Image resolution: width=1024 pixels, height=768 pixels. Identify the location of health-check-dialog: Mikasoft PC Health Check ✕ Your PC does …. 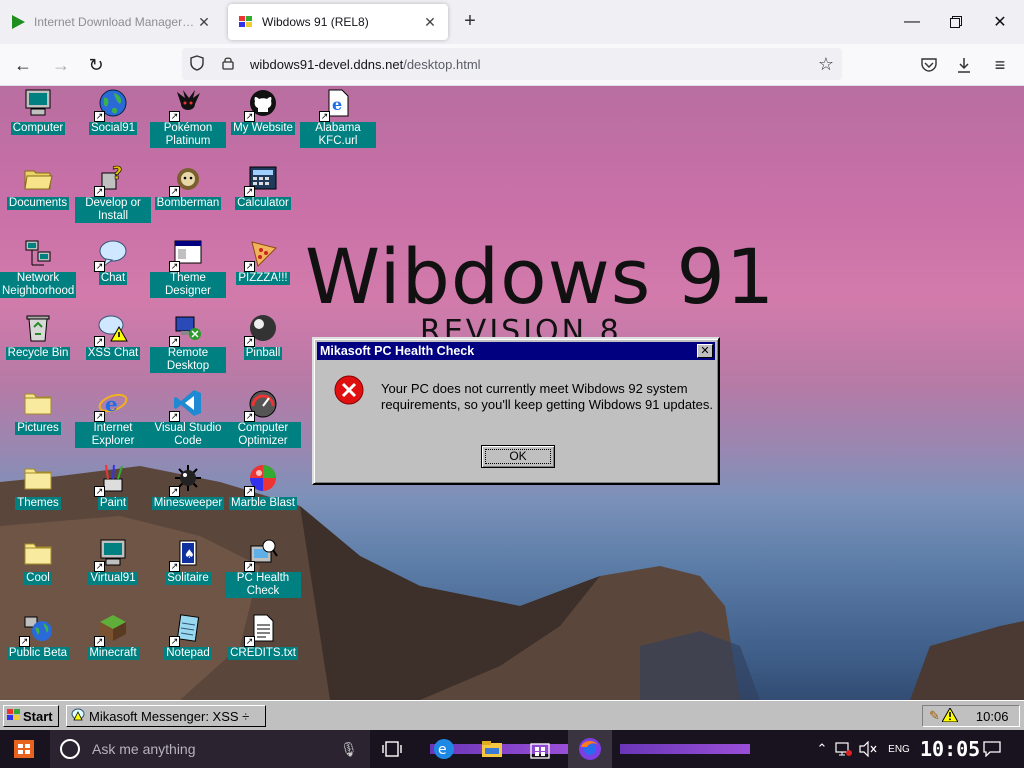
(516, 411).